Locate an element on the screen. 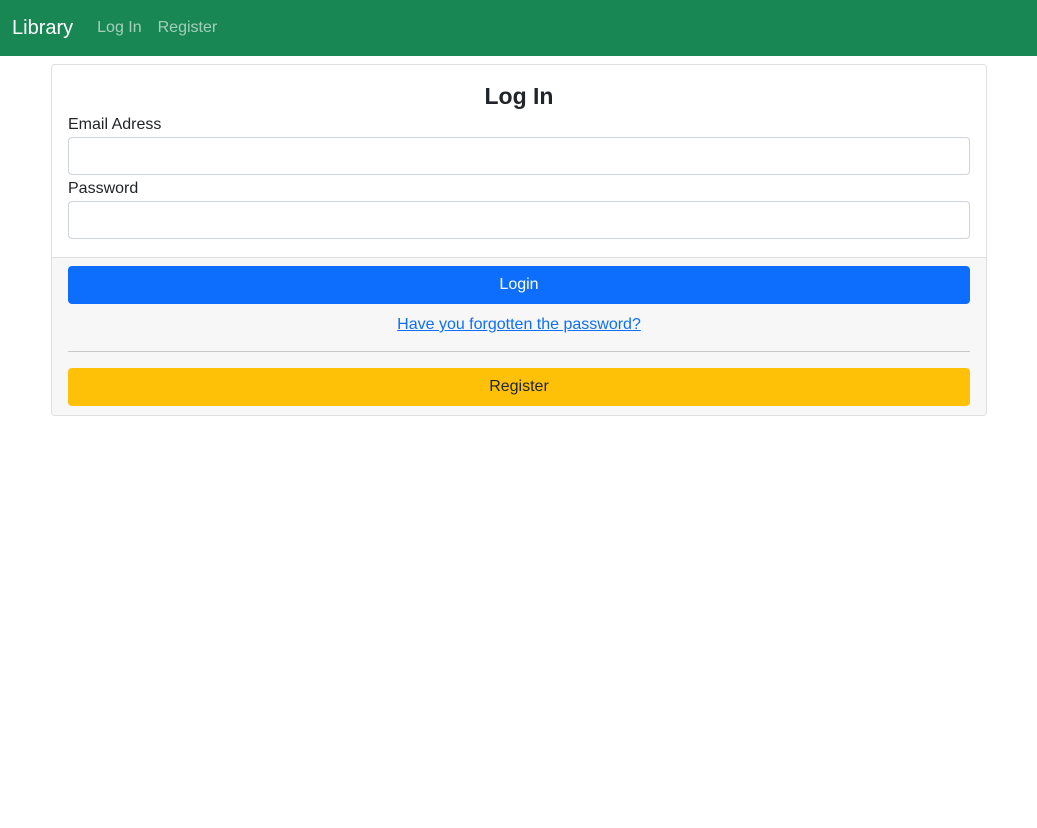 The width and height of the screenshot is (1037, 828). email-label: Email Adress is located at coordinates (115, 124).